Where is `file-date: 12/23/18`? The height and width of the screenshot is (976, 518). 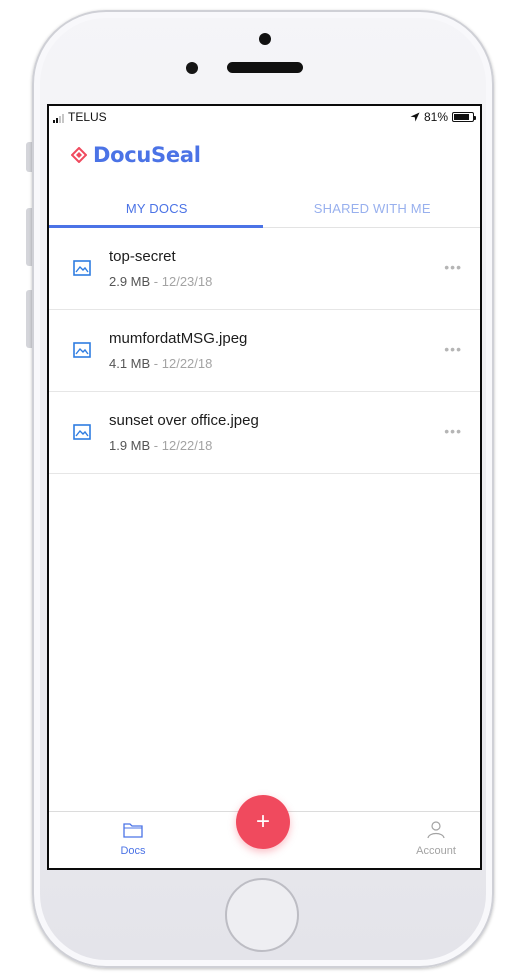 file-date: 12/23/18 is located at coordinates (187, 281).